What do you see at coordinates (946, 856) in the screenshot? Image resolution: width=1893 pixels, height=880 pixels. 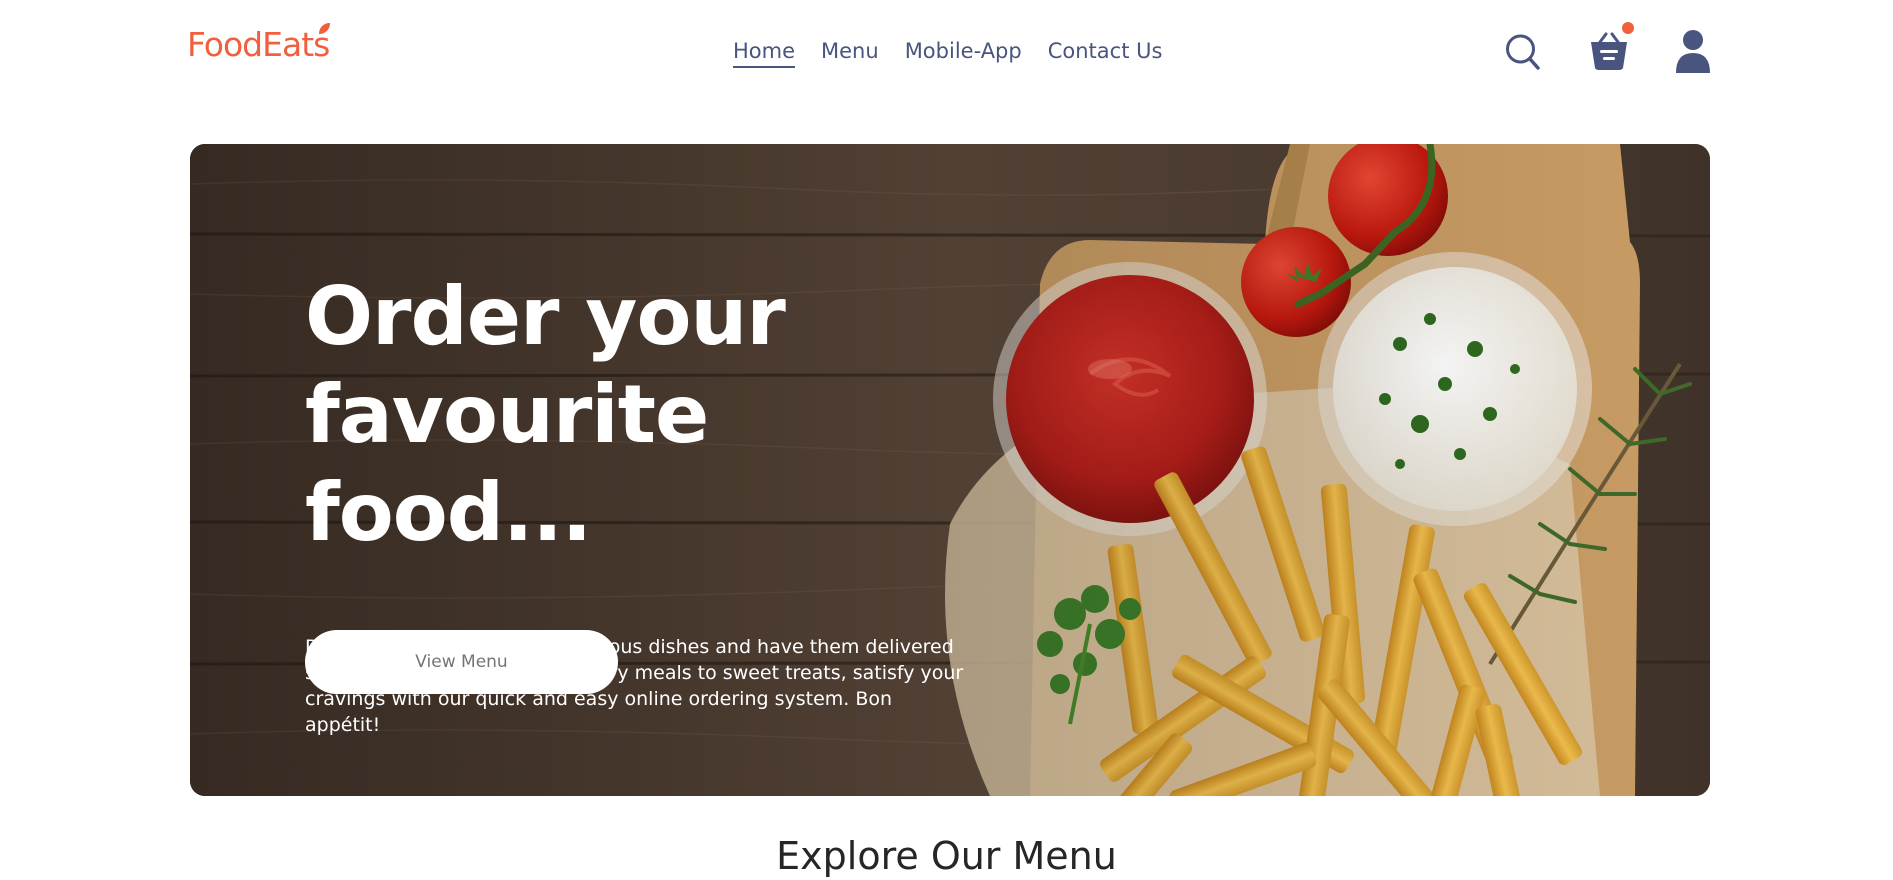 I see `explore-menu-heading: Explore Our Menu` at bounding box center [946, 856].